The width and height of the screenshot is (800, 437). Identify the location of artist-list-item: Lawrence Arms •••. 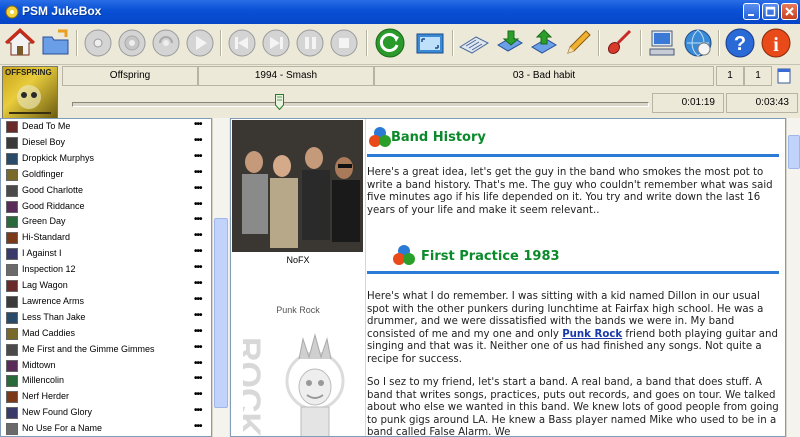
(106, 302).